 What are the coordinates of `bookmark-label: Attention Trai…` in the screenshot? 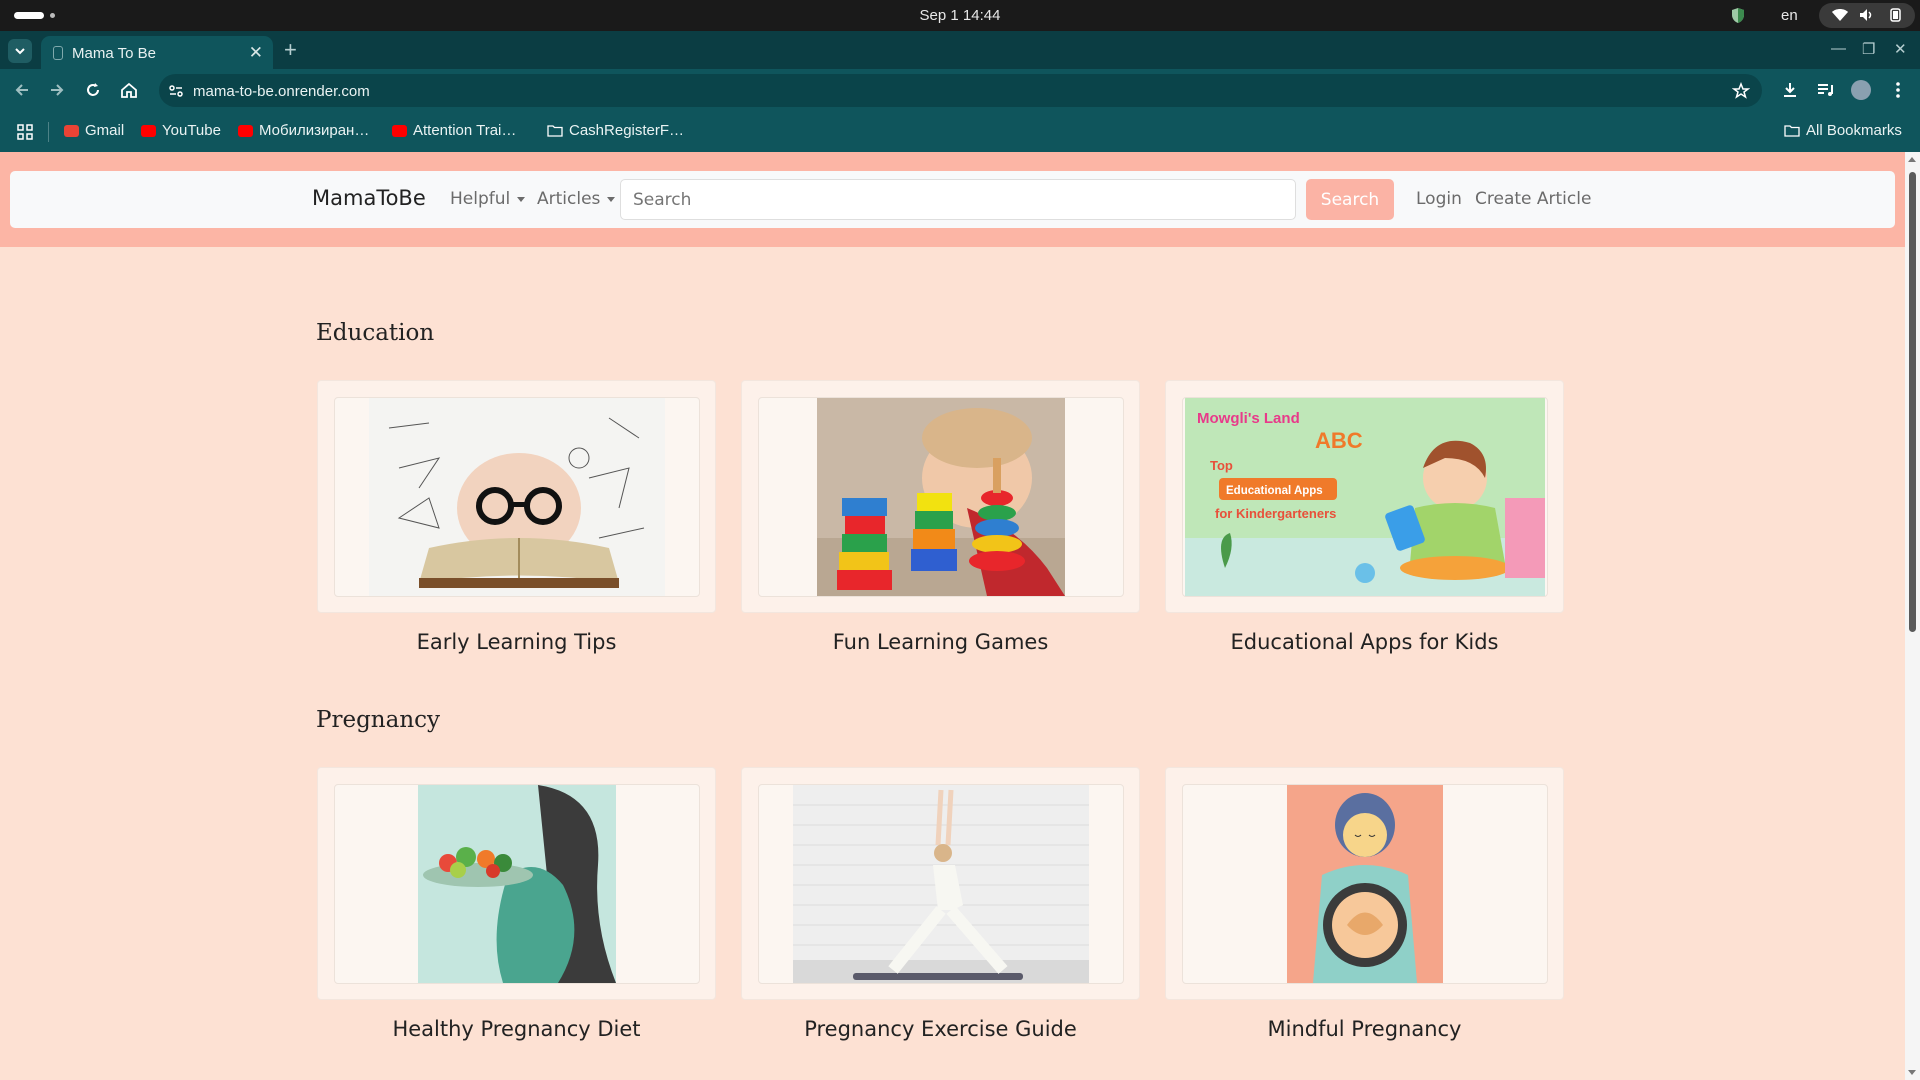 It's located at (465, 130).